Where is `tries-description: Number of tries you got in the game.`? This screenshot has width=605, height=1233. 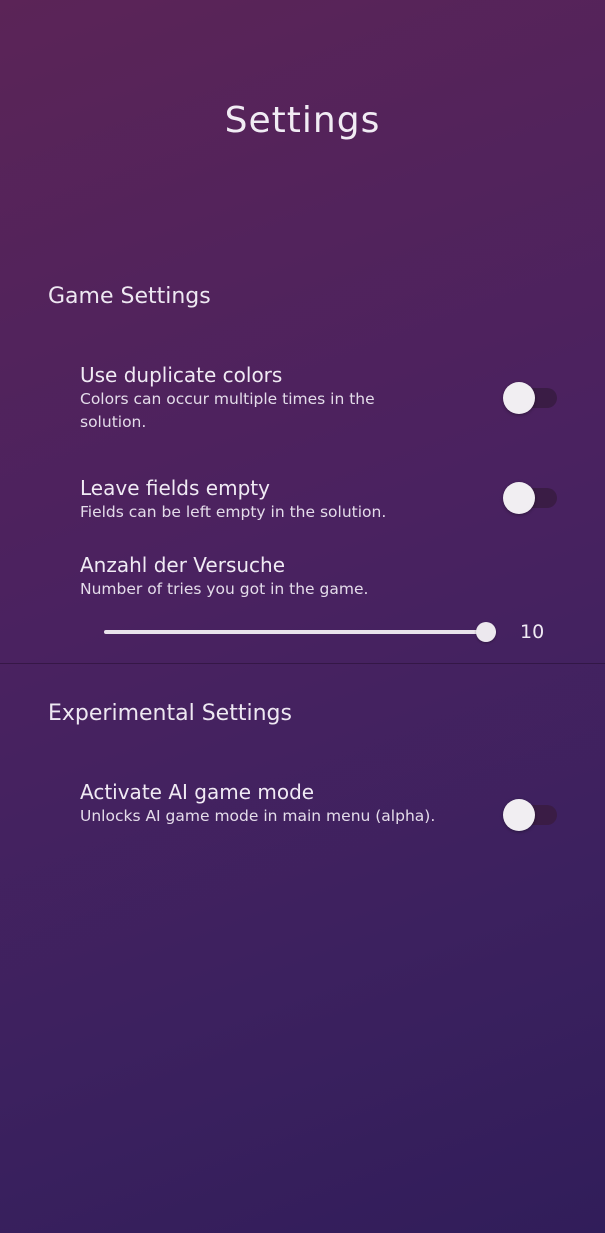 tries-description: Number of tries you got in the game. is located at coordinates (224, 589).